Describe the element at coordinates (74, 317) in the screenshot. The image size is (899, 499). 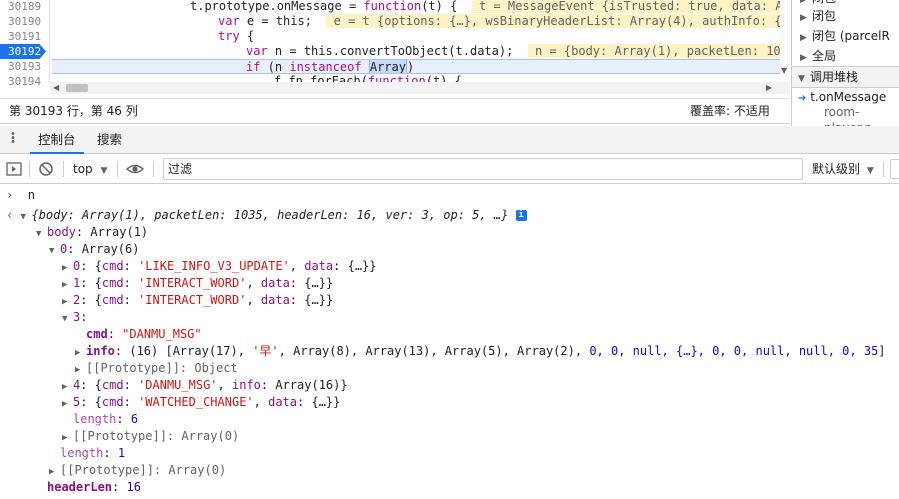
I see `tree-row-entry-expanded: ▼ 3:` at that location.